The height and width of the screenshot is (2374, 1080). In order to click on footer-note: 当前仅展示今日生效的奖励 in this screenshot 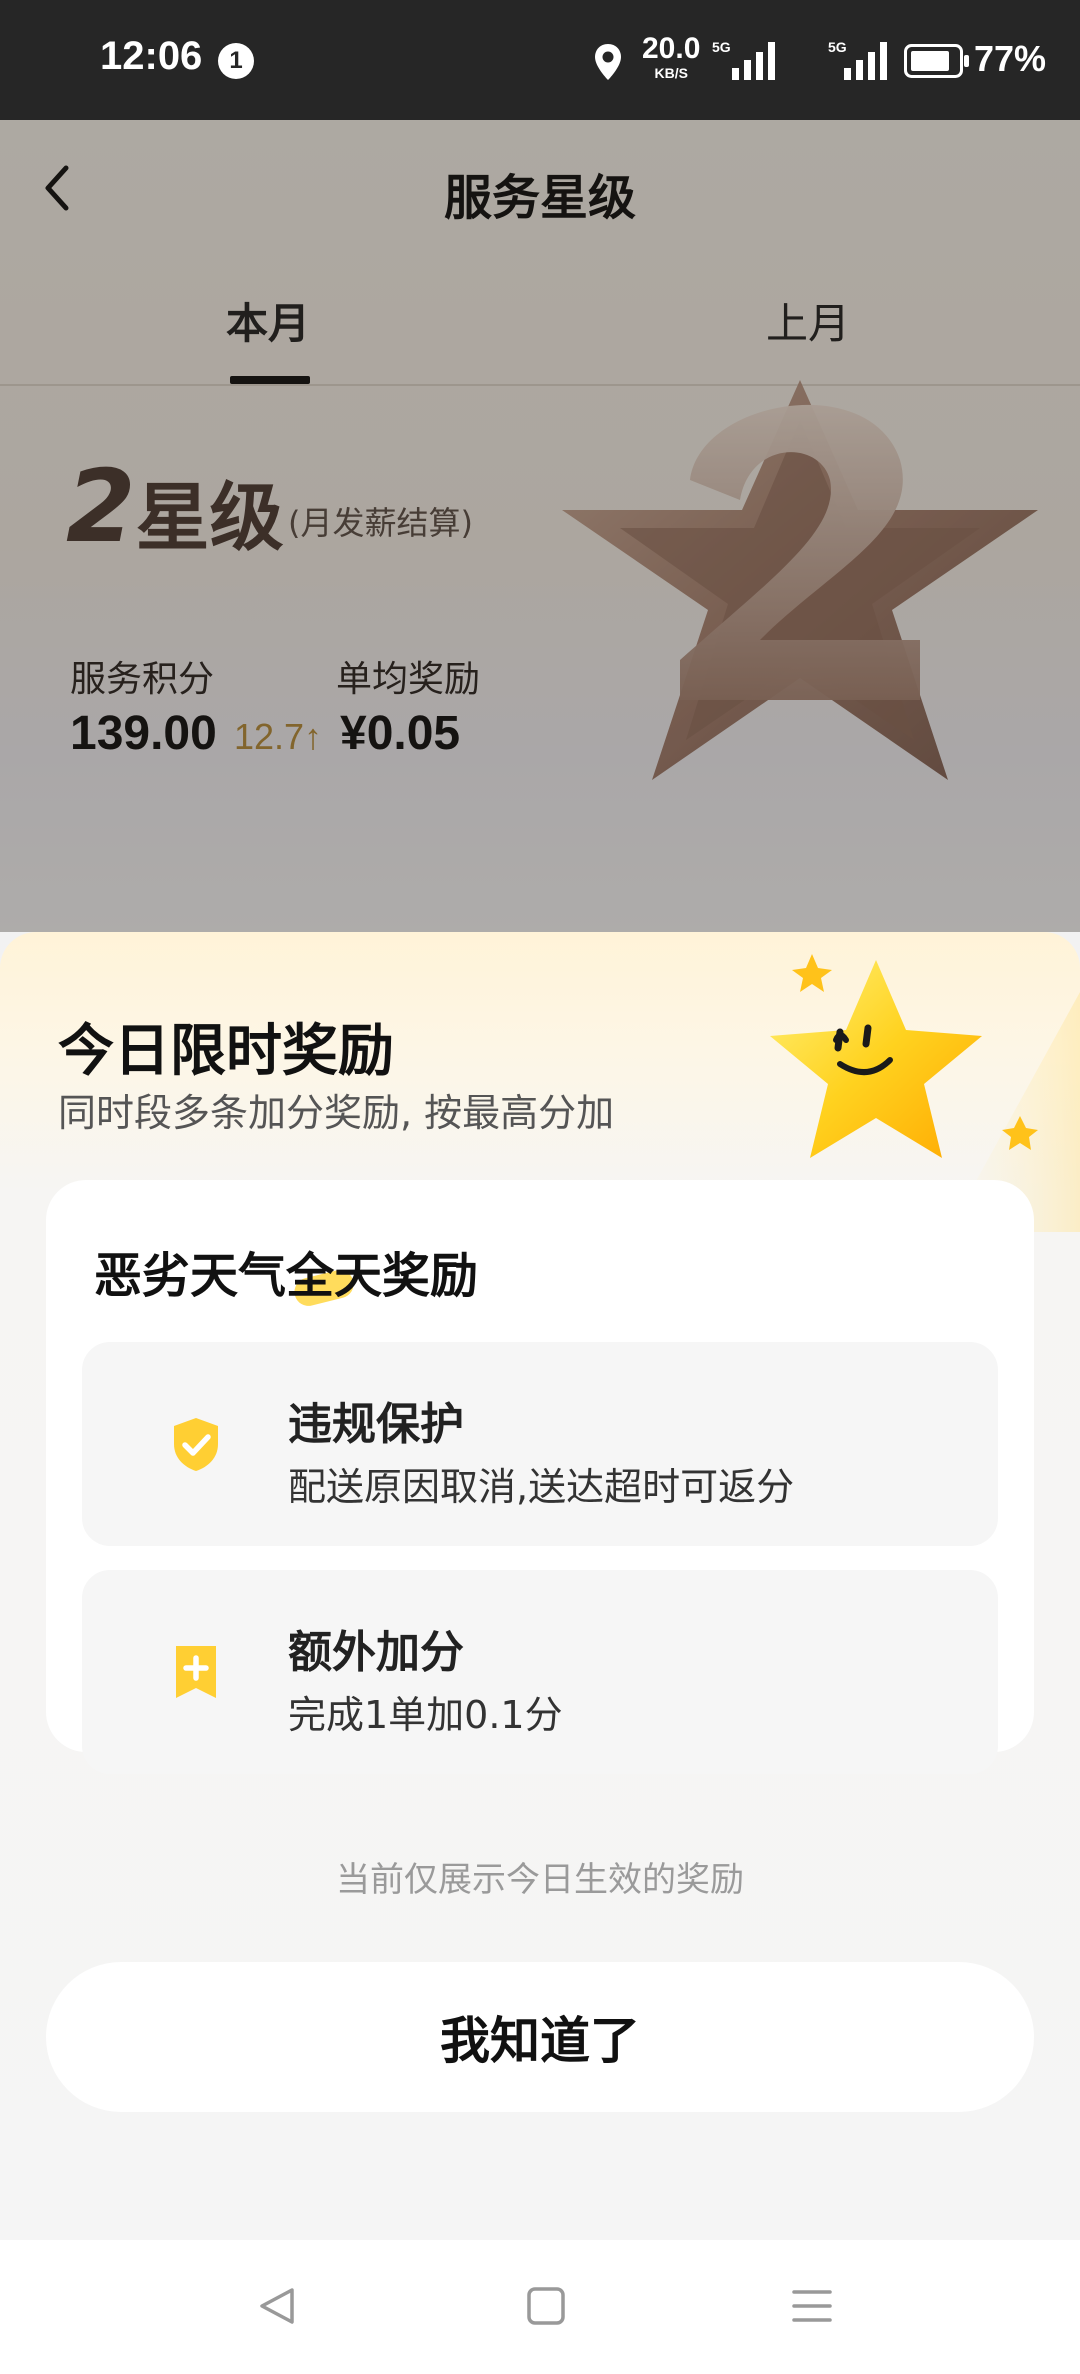, I will do `click(540, 1880)`.